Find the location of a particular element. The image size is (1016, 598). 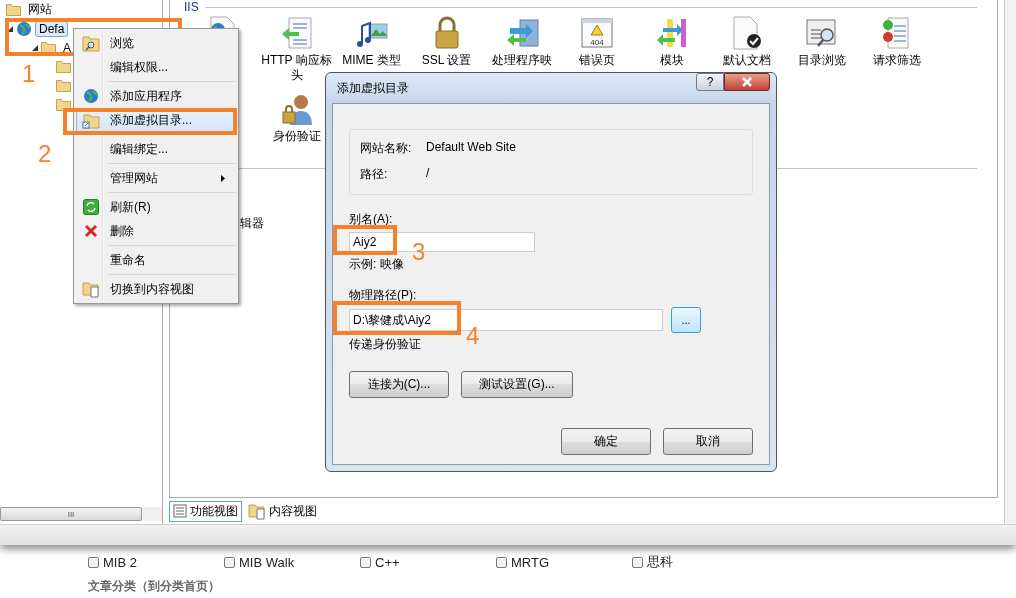

user-lock-icon is located at coordinates (296, 109).